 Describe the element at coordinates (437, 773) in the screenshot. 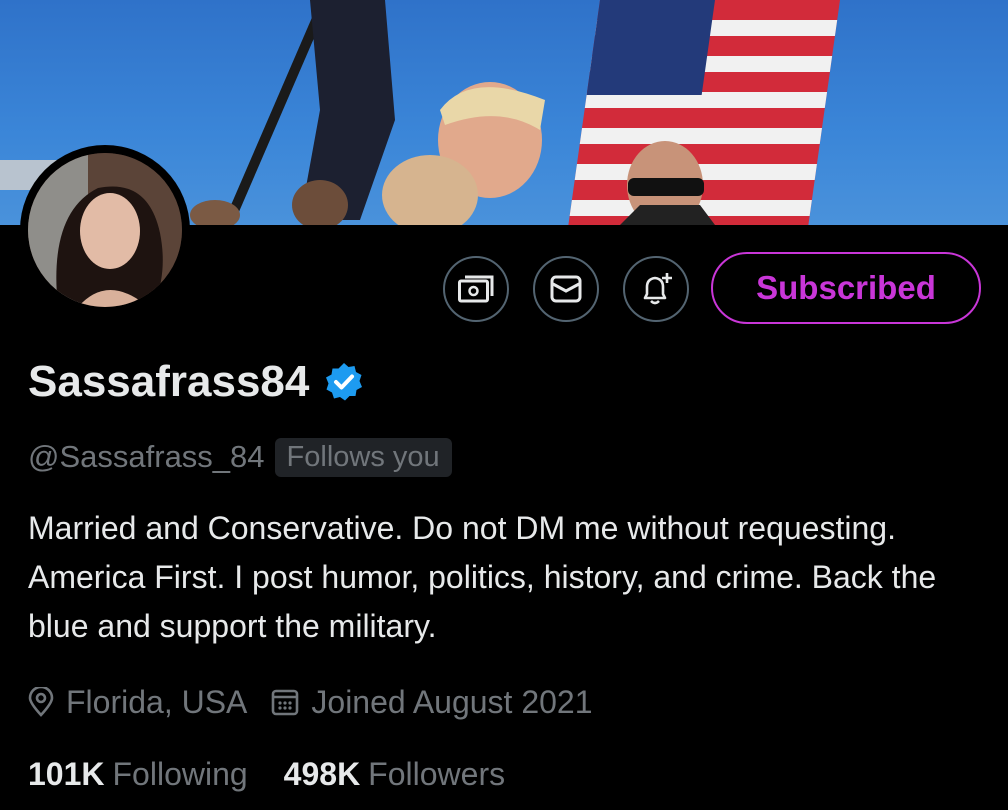

I see `followers-label: Followers` at that location.